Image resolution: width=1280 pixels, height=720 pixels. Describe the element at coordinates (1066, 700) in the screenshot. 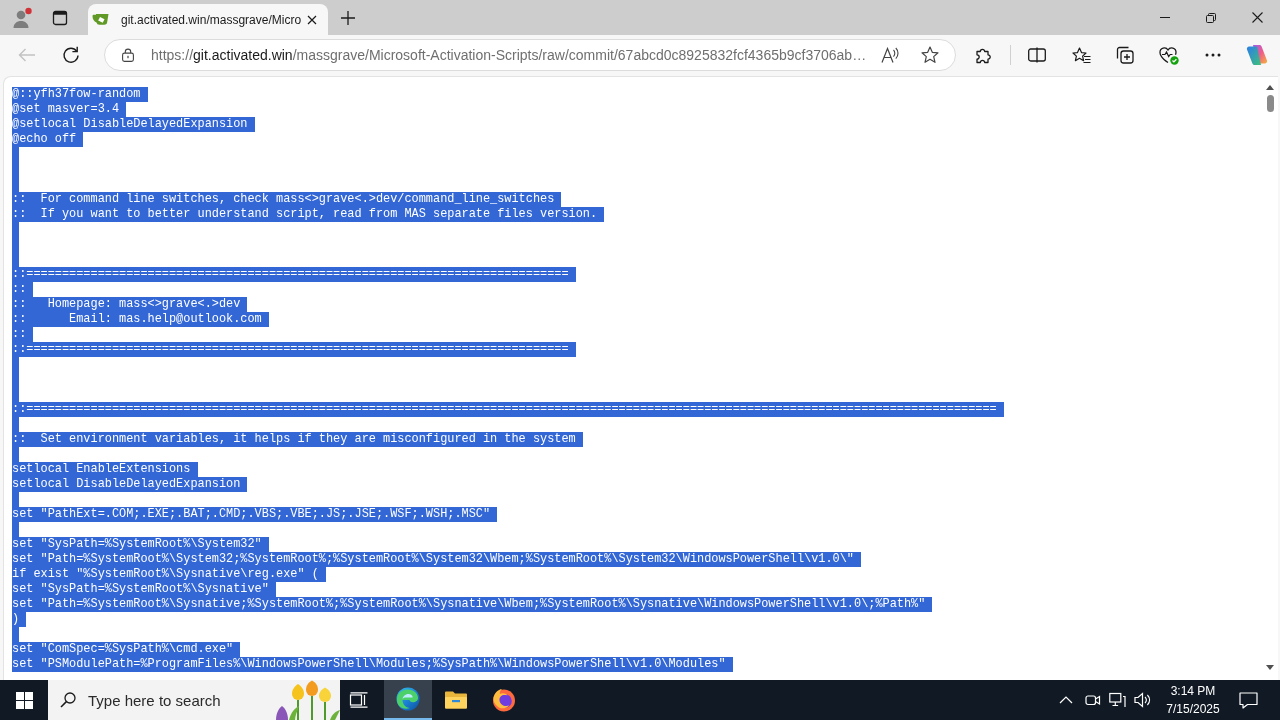

I see `chevron-up-icon` at that location.